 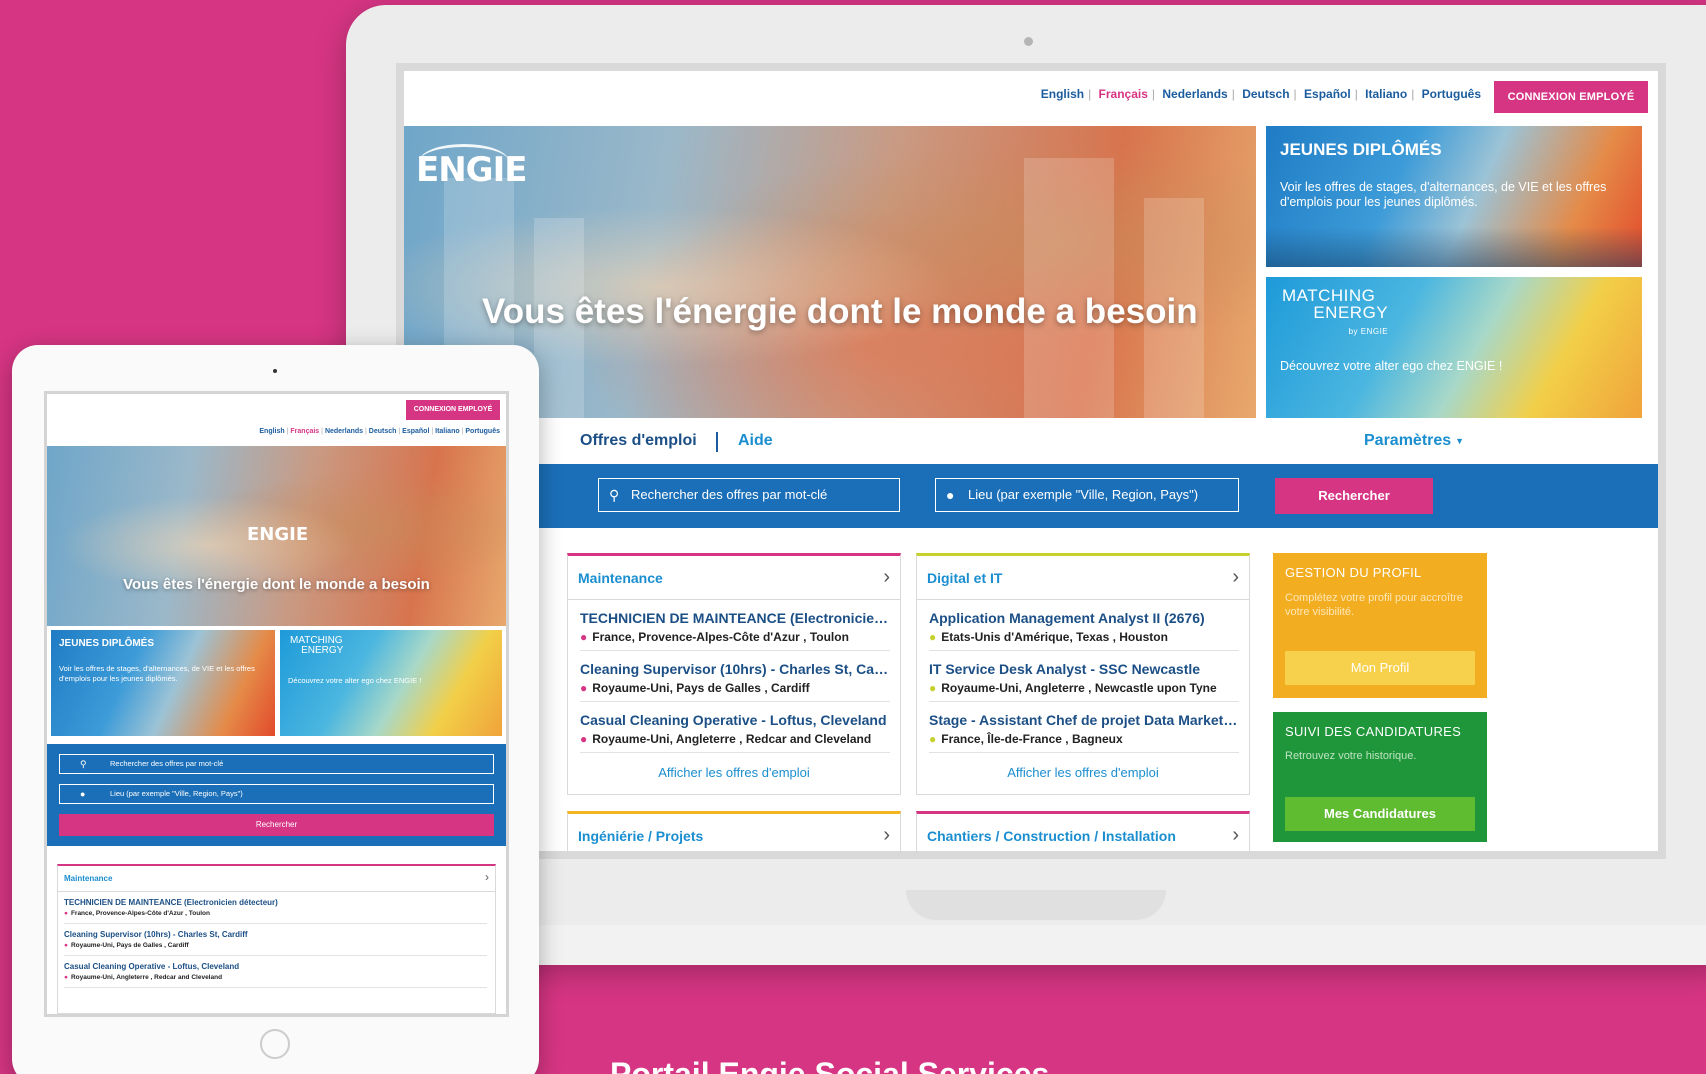 What do you see at coordinates (1361, 149) in the screenshot?
I see `graduates-title: JEUNES DIPLÔMÉS` at bounding box center [1361, 149].